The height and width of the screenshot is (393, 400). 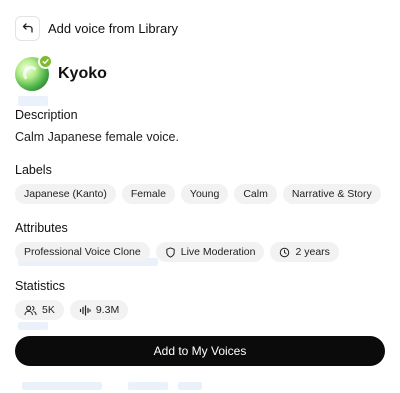 I want to click on header: Add voice from Library, so click(x=200, y=28).